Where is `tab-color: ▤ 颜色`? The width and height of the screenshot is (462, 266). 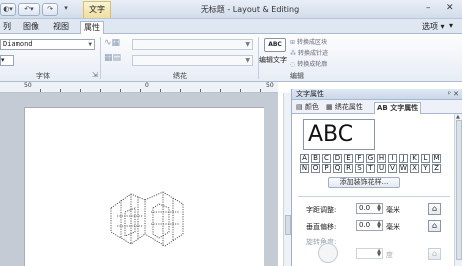 tab-color: ▤ 颜色 is located at coordinates (307, 108).